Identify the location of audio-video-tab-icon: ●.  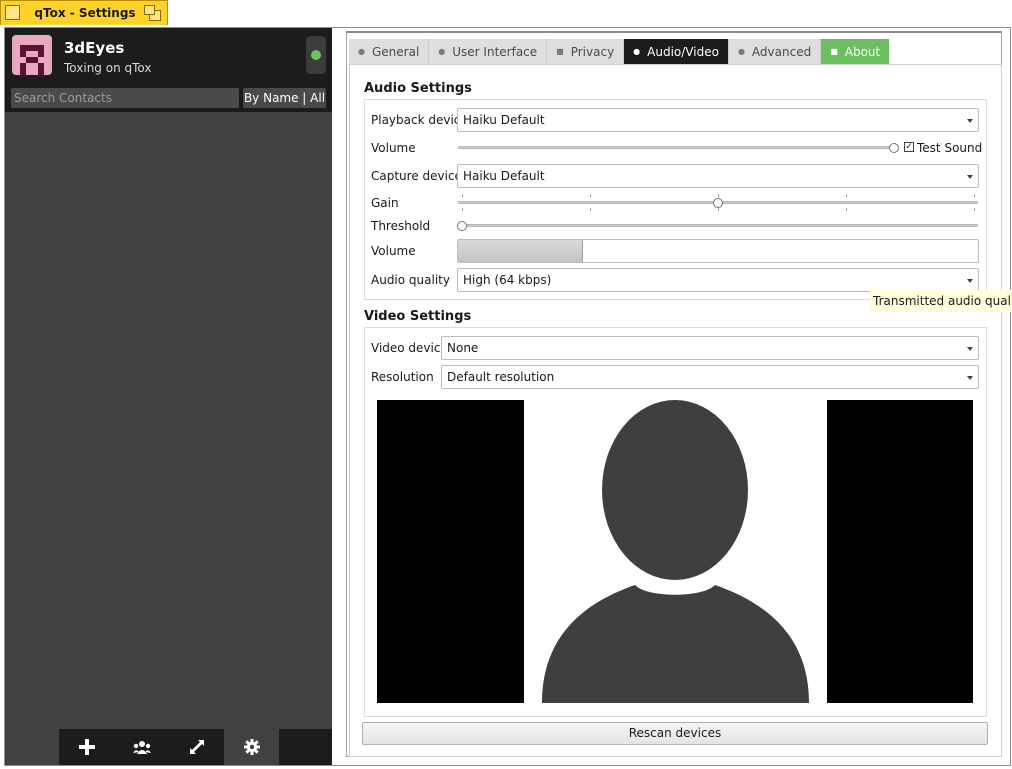
(637, 51).